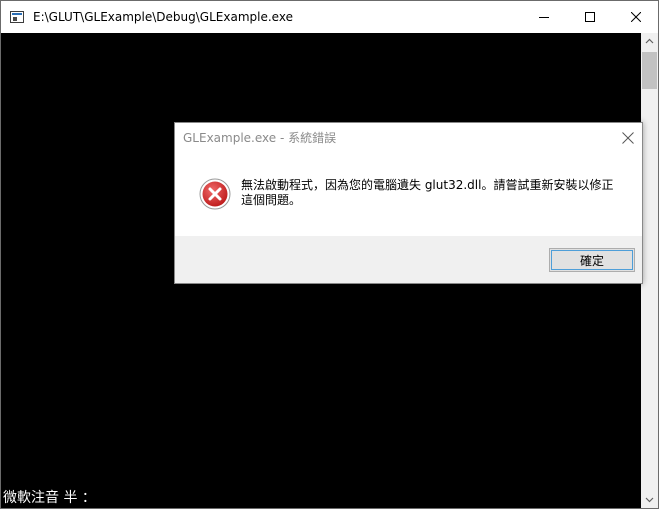  I want to click on ok-button: 確定, so click(592, 260).